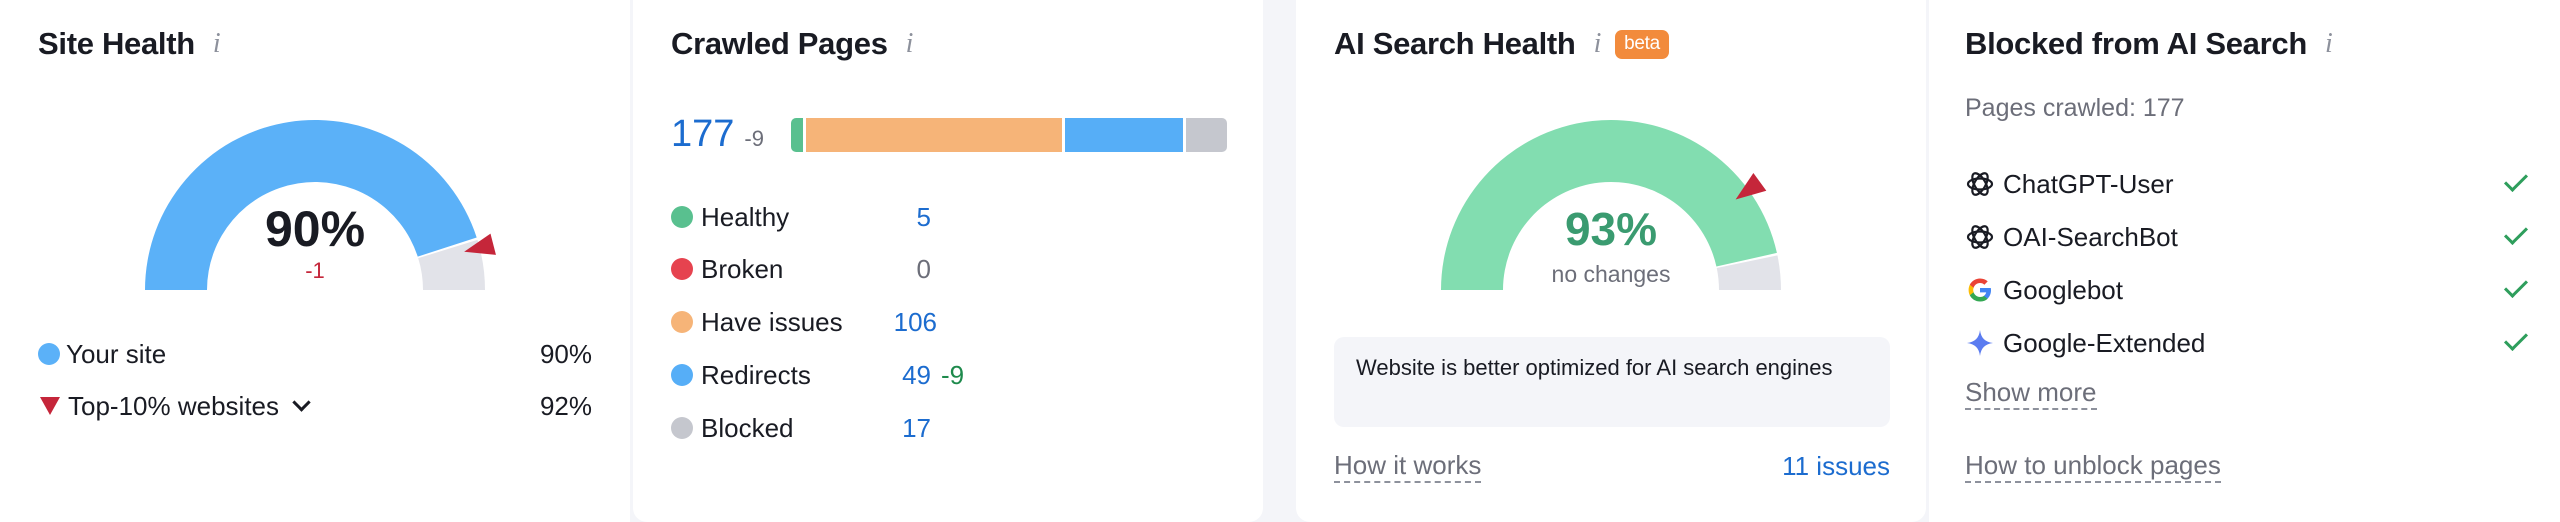  I want to click on crawled-pages-title-row: Crawled Pages i, so click(792, 44).